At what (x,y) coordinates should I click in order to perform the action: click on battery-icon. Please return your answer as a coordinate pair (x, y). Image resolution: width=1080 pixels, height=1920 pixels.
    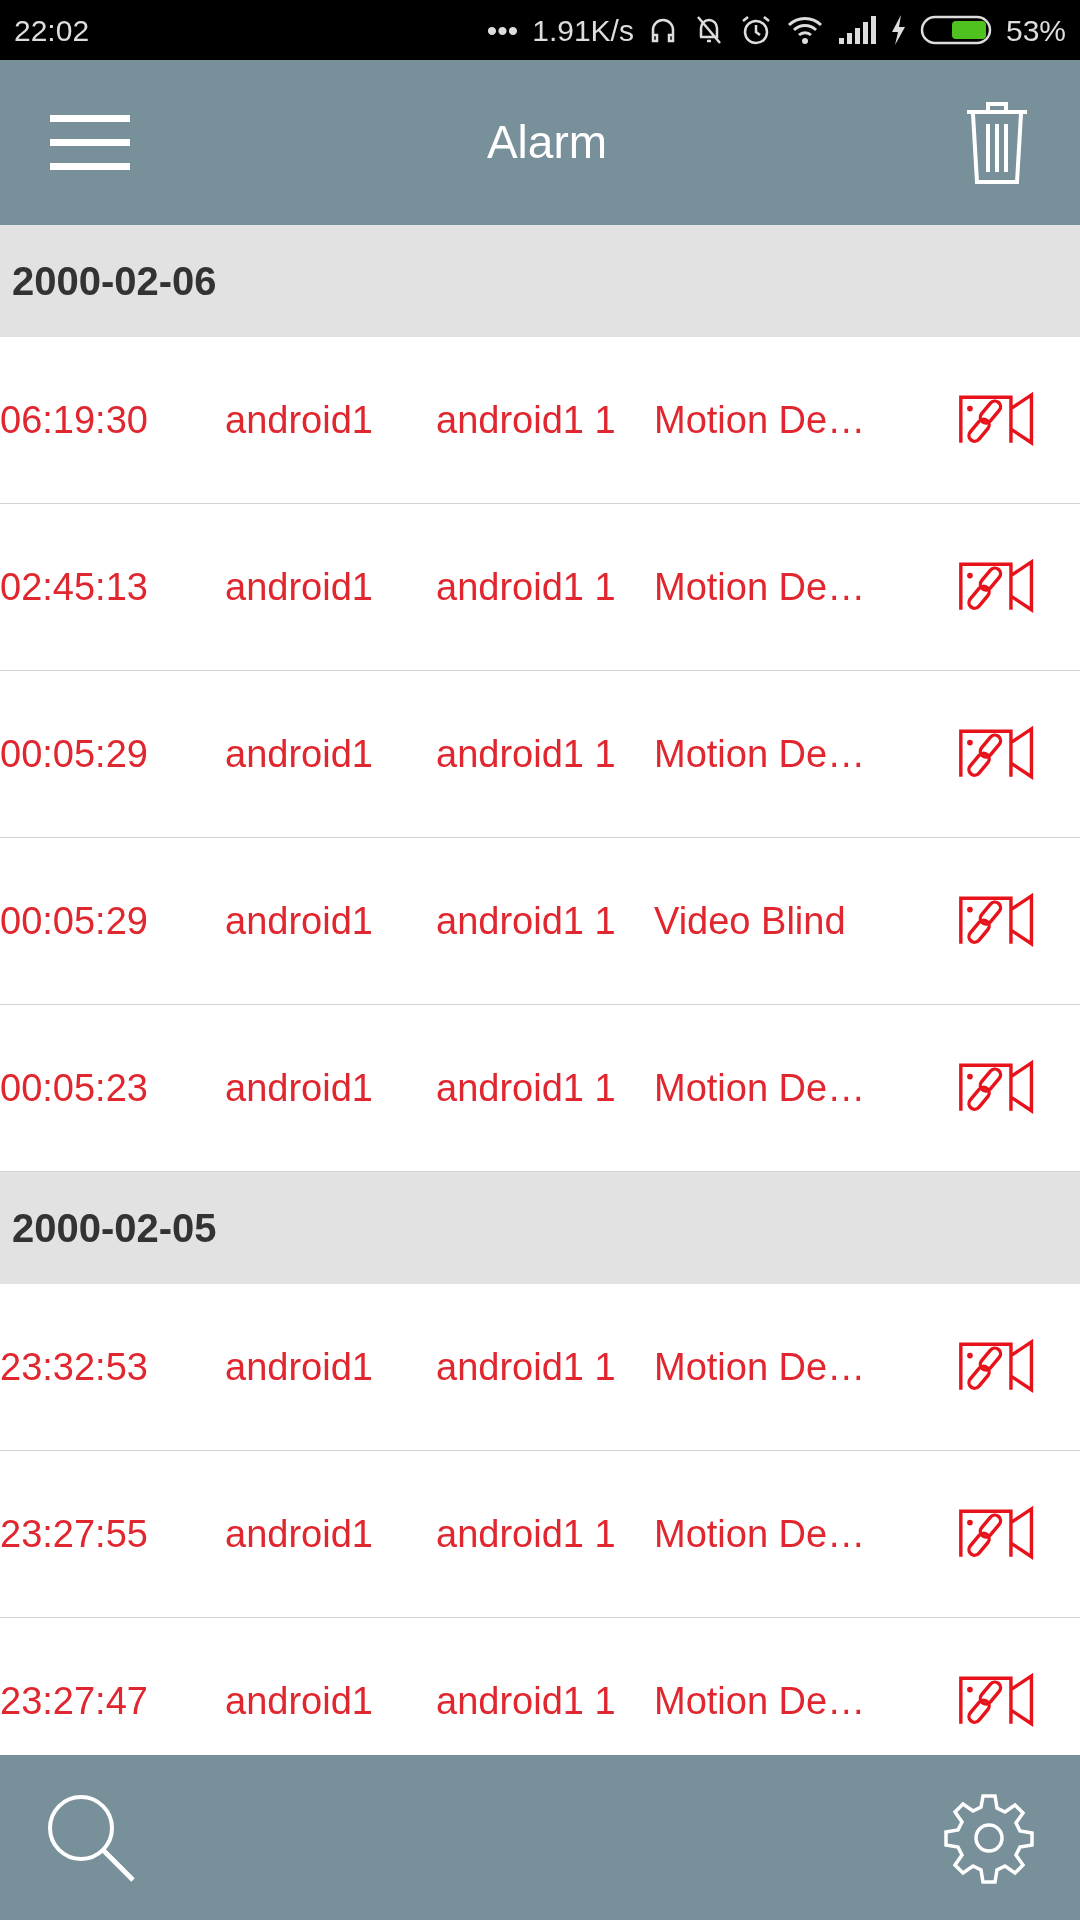
    Looking at the image, I should click on (955, 30).